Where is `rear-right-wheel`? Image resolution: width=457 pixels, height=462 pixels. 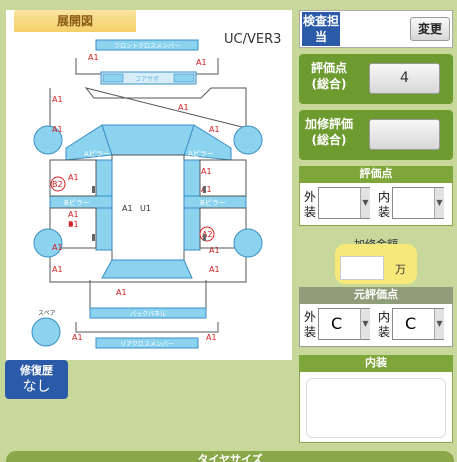 rear-right-wheel is located at coordinates (248, 243).